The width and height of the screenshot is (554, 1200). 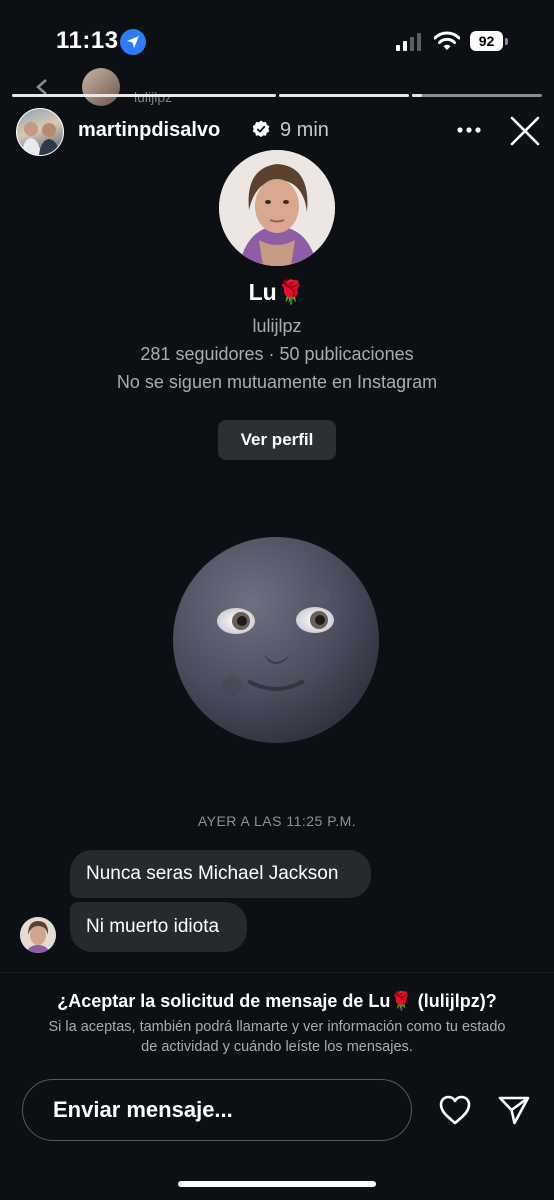 I want to click on profile-stats: 281 seguidores · 50 publicaciones, so click(x=277, y=354).